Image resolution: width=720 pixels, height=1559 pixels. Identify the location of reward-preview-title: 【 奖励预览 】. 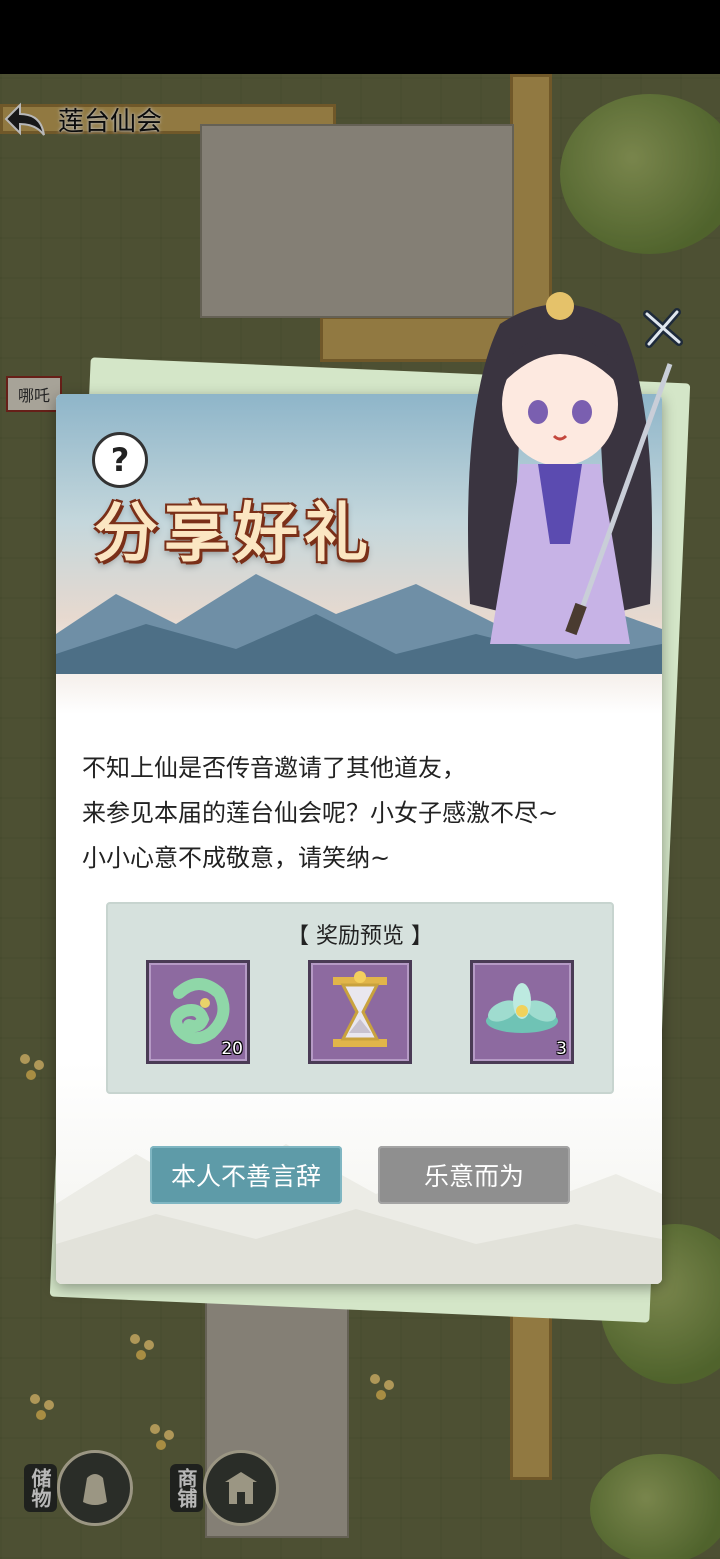
(360, 936).